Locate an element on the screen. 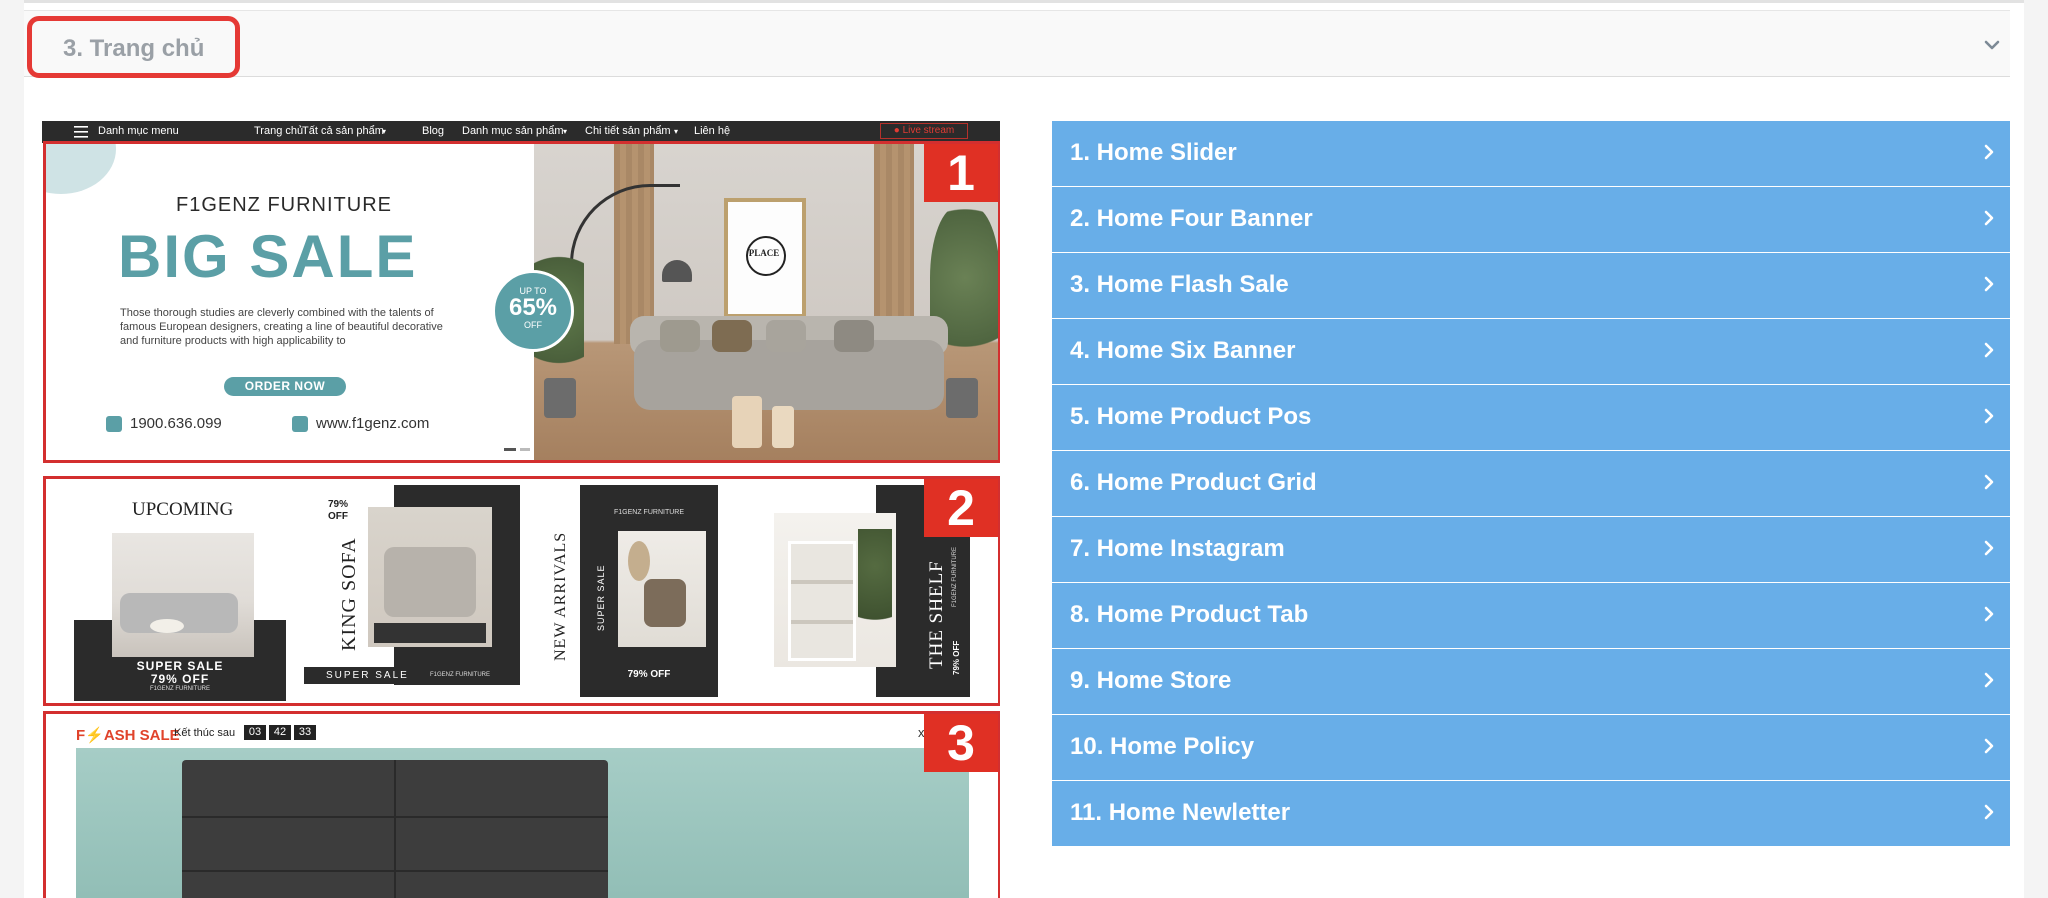 This screenshot has height=898, width=2048. link-icon is located at coordinates (300, 424).